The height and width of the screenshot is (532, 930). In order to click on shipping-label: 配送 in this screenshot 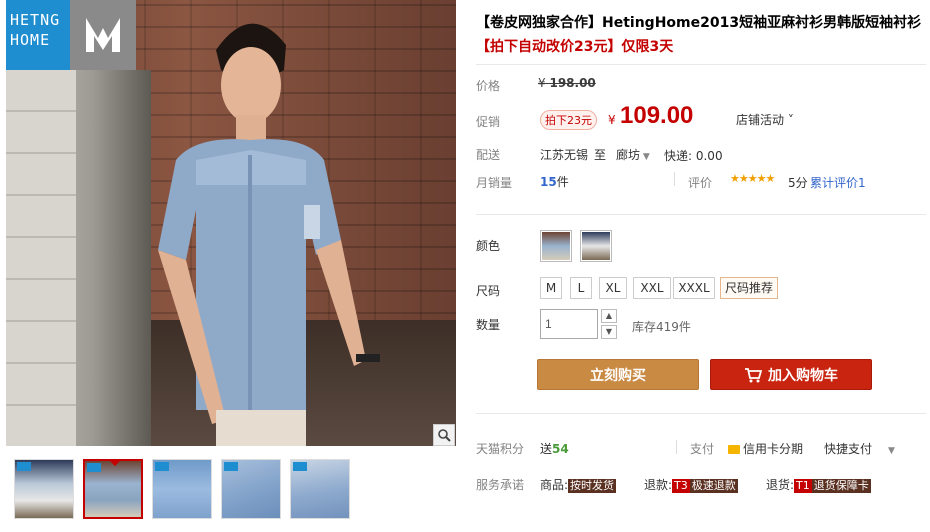, I will do `click(488, 155)`.